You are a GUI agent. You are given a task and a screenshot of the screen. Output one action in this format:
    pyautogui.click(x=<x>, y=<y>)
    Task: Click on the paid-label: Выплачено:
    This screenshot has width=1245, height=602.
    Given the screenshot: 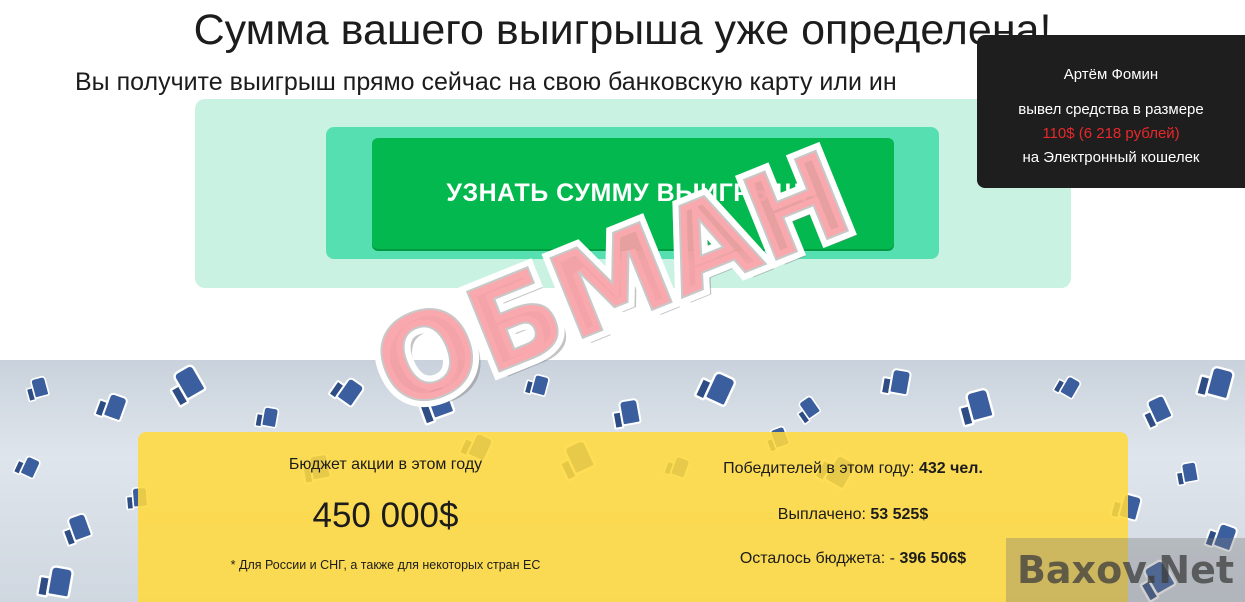 What is the action you would take?
    pyautogui.click(x=821, y=514)
    